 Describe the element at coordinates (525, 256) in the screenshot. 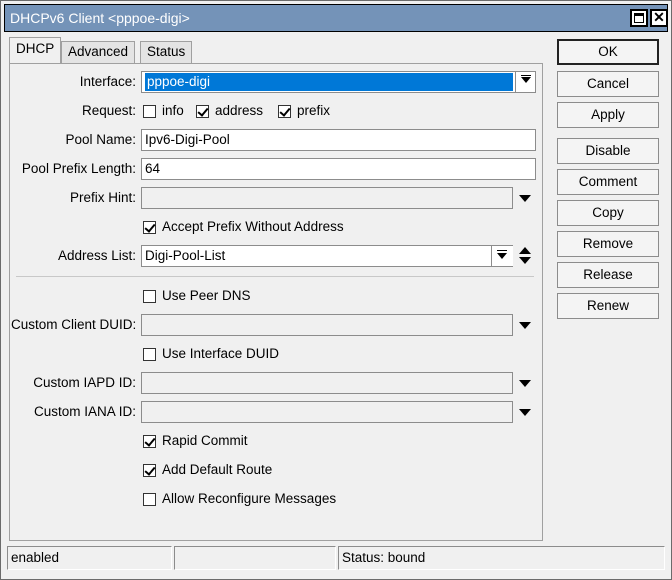

I see `address-list-updown-icon` at that location.